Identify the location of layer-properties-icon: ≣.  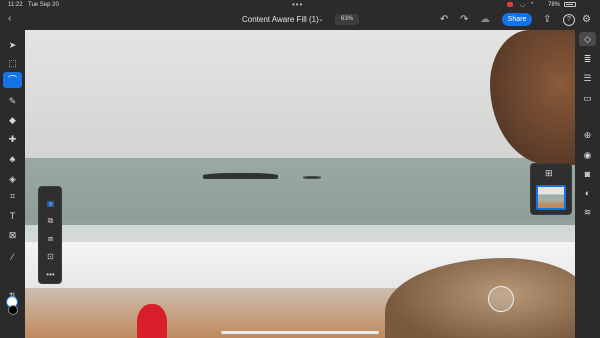
(587, 59).